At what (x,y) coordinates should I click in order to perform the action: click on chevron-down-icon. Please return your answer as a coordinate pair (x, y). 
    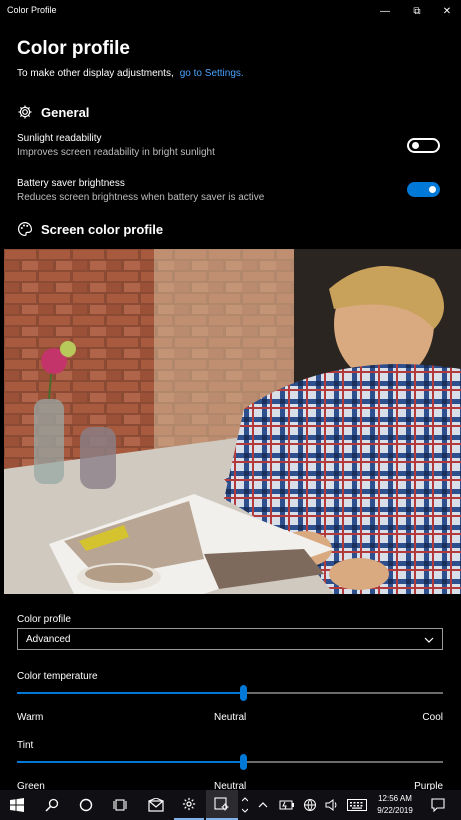
    Looking at the image, I should click on (429, 639).